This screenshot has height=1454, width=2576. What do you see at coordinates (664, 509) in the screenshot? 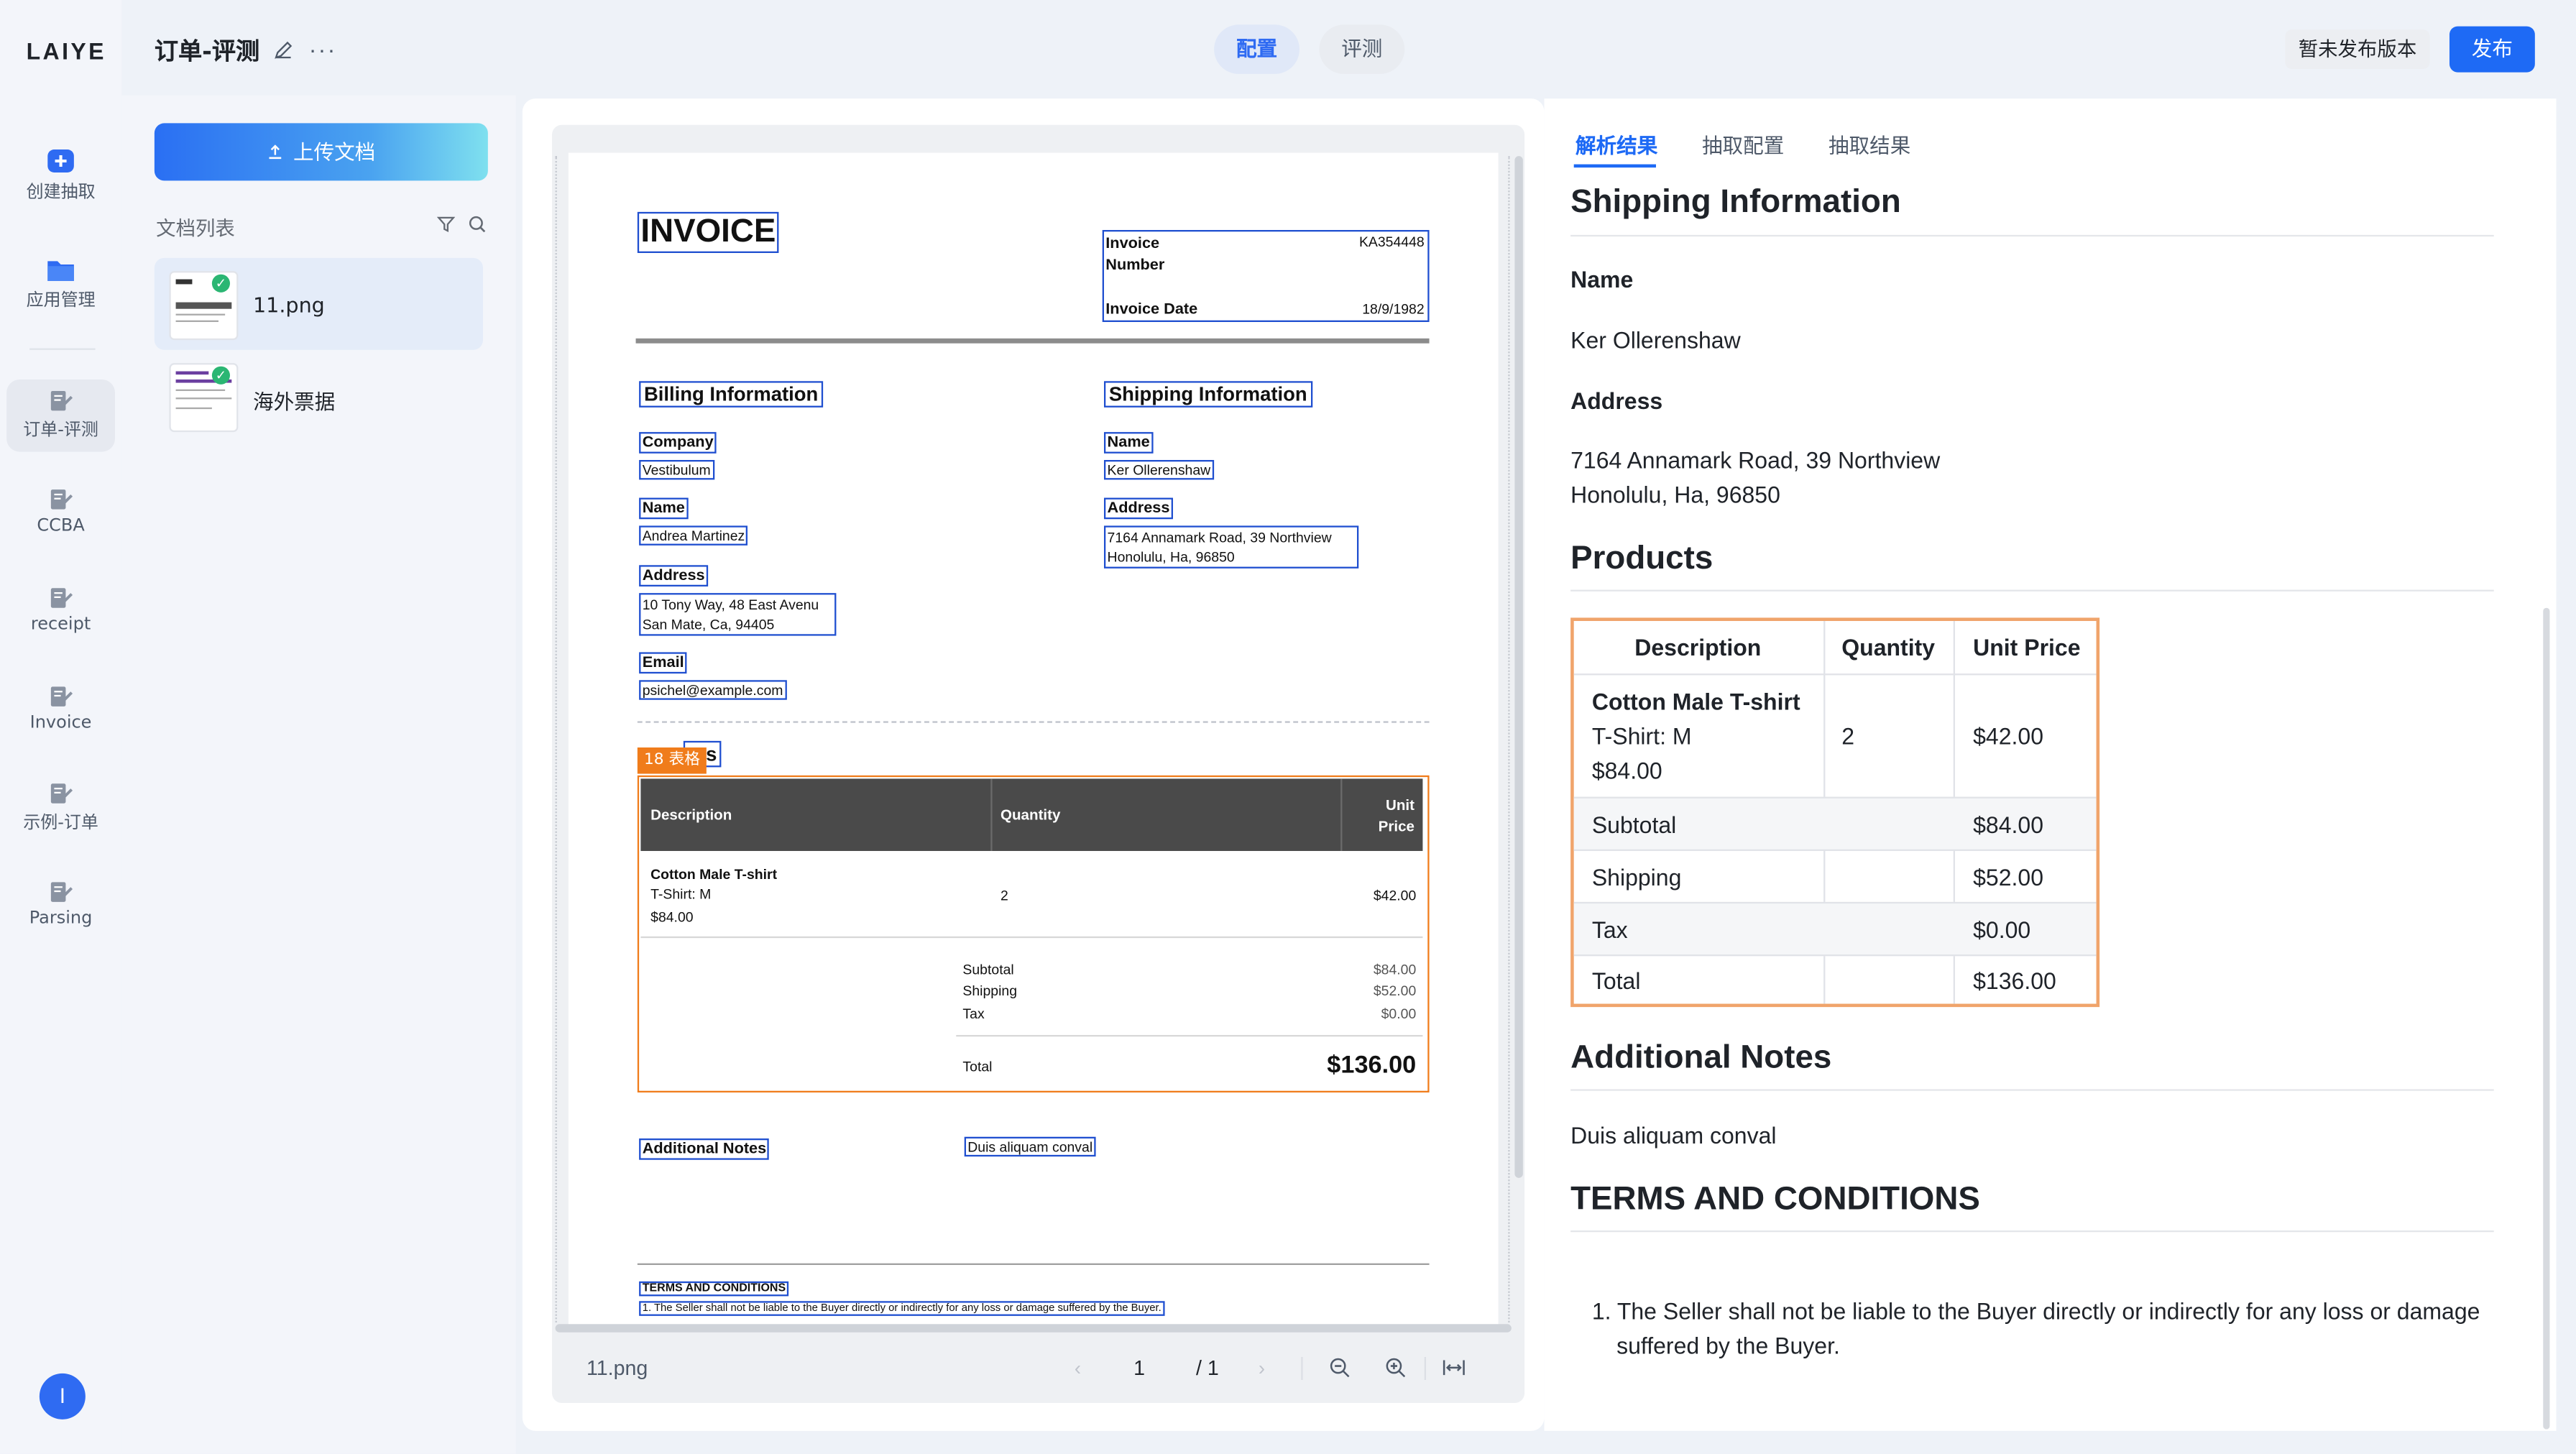
I see `billing-name-label: Name` at bounding box center [664, 509].